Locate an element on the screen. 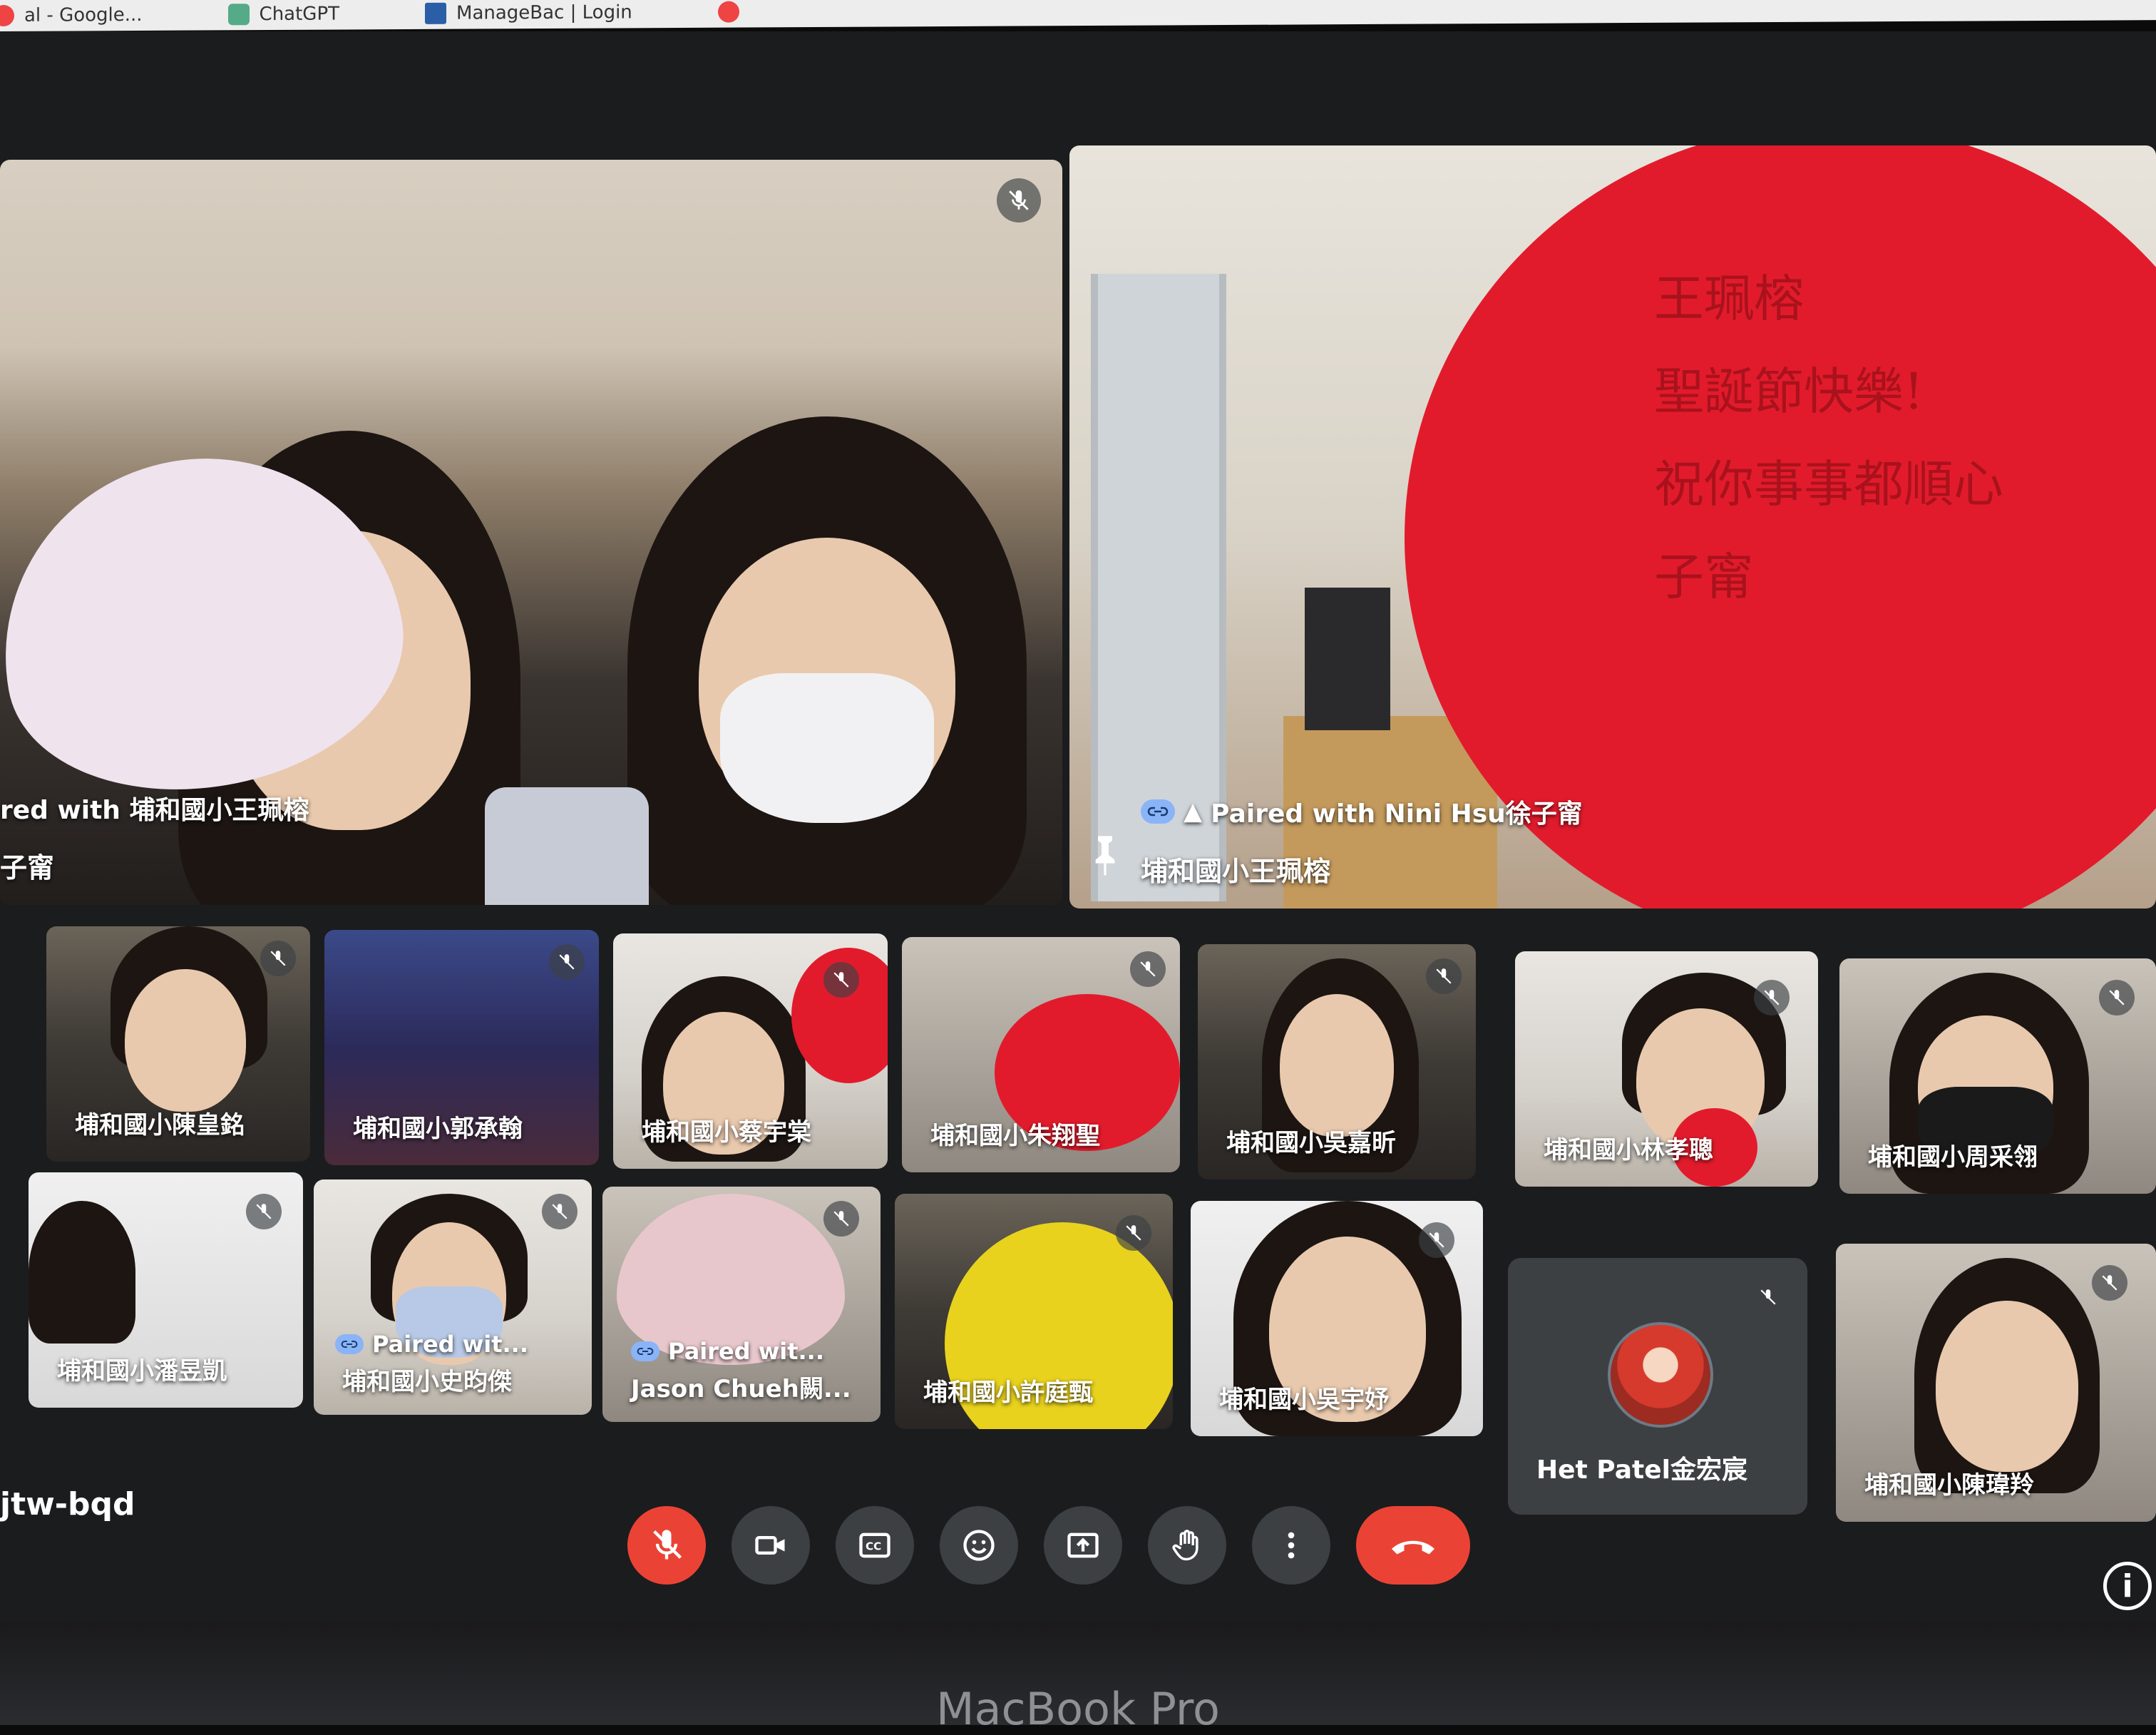 This screenshot has width=2156, height=1735. bookmark-icon is located at coordinates (728, 12).